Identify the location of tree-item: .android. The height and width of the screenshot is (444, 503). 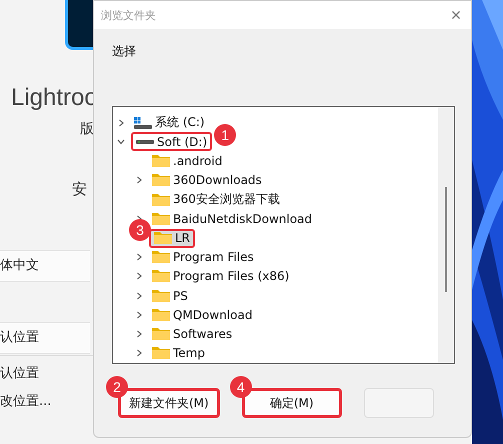
(187, 161).